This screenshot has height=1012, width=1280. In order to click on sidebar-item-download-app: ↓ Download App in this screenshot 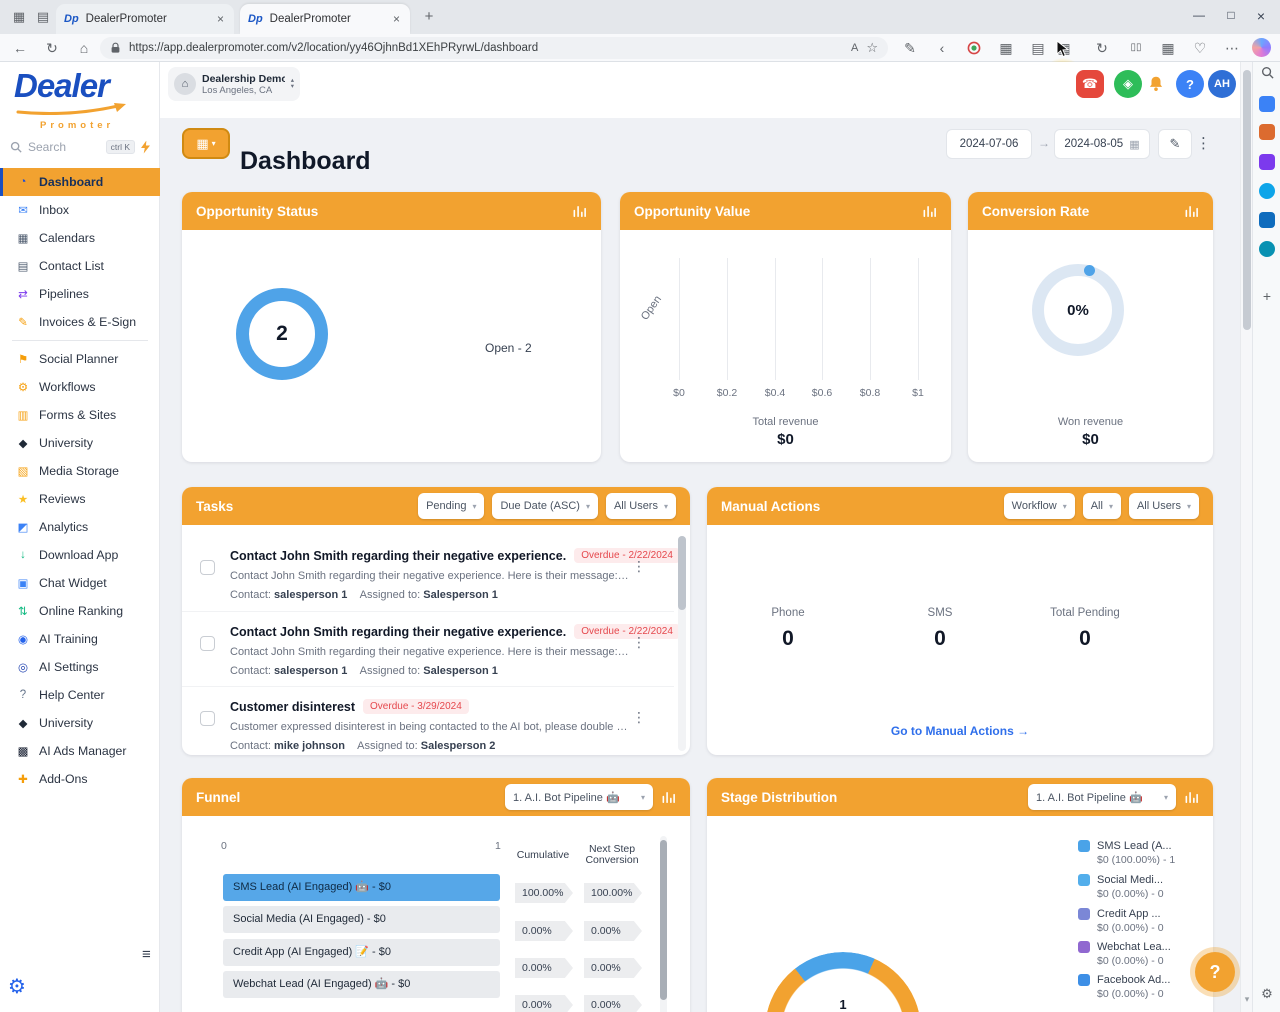, I will do `click(80, 555)`.